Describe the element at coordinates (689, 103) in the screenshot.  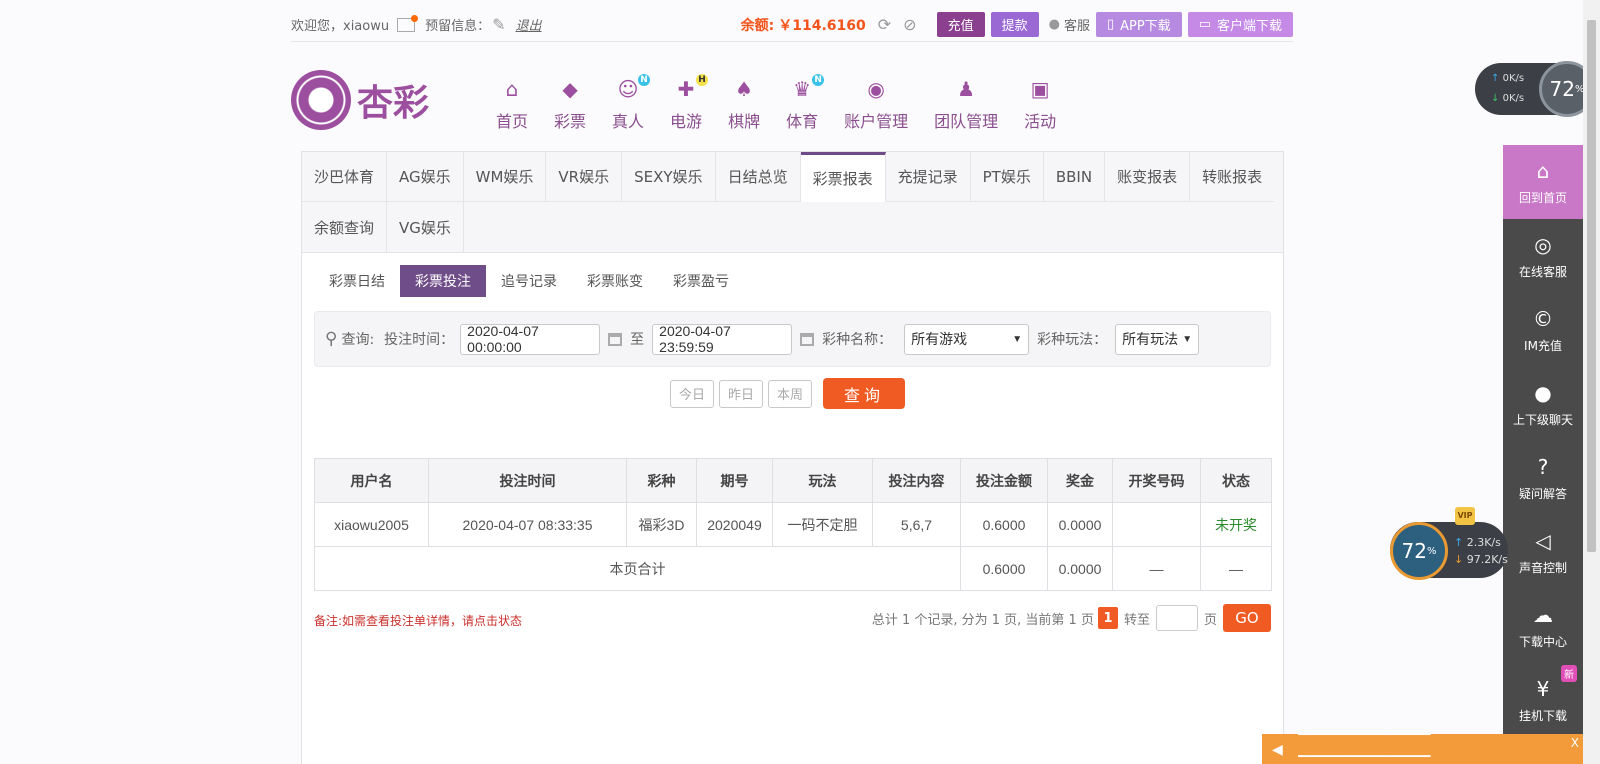
I see `nav-egame: ✚ H 电游` at that location.